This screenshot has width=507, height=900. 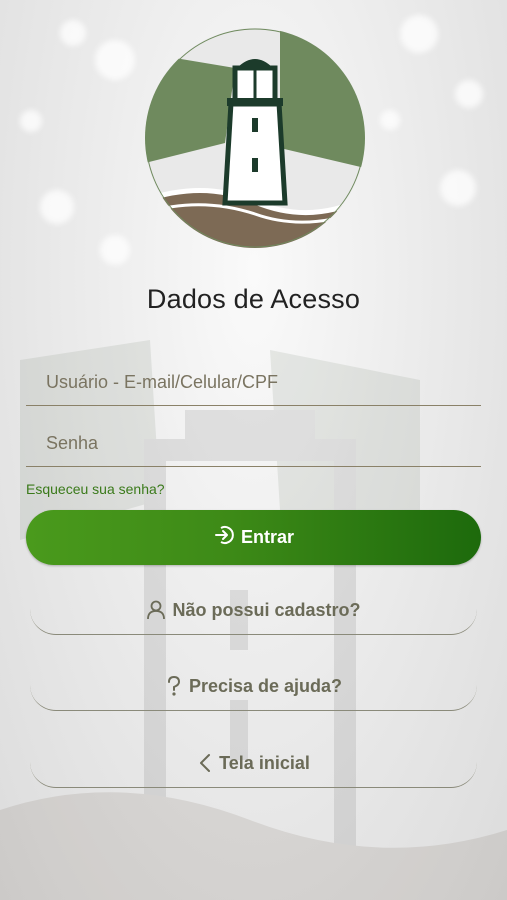 I want to click on username-input, so click(x=253, y=382).